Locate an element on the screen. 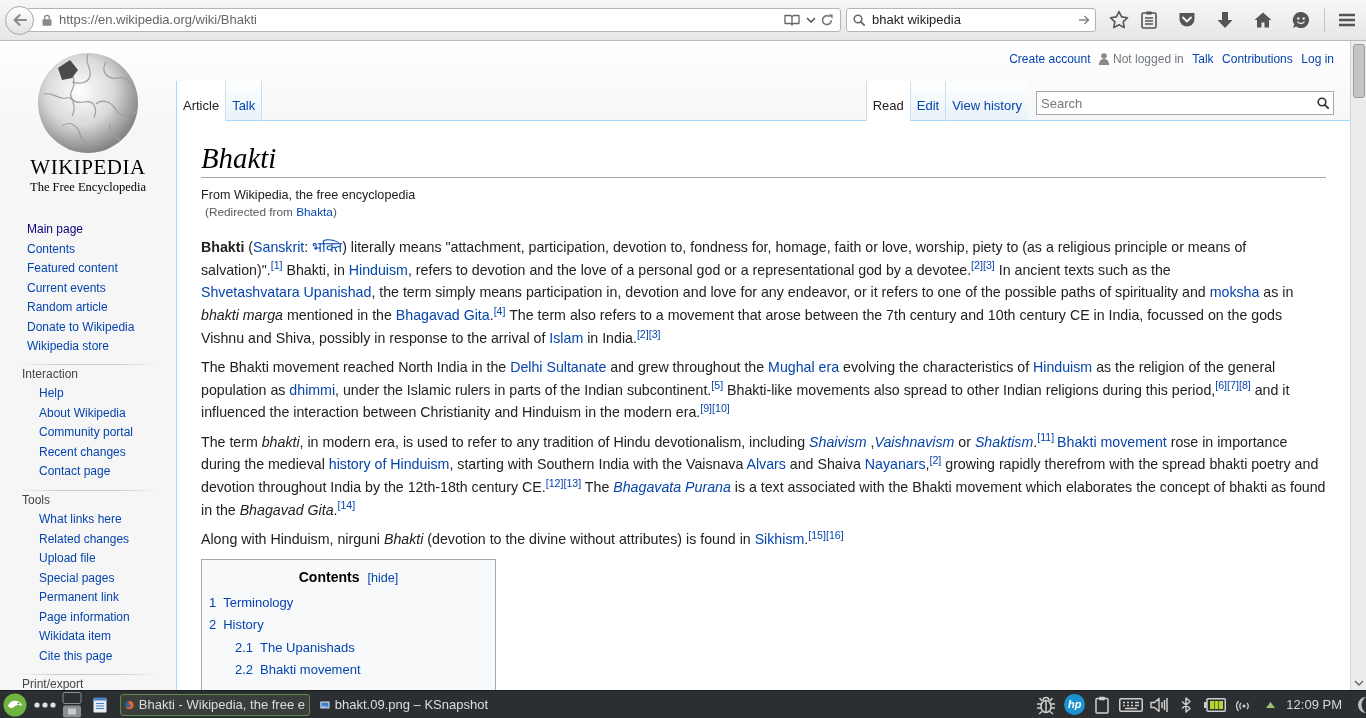 Image resolution: width=1366 pixels, height=718 pixels. toc-link: 1 Terminology is located at coordinates (251, 603).